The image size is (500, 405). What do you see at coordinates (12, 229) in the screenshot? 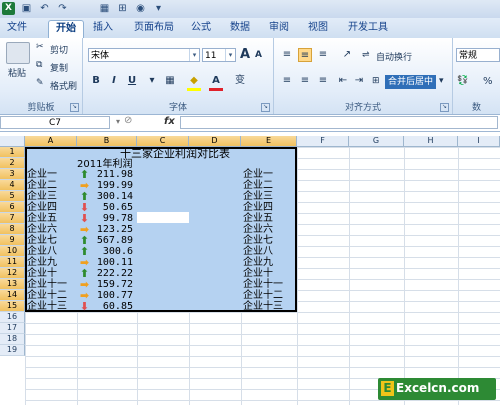
I see `row-header-8: 8` at bounding box center [12, 229].